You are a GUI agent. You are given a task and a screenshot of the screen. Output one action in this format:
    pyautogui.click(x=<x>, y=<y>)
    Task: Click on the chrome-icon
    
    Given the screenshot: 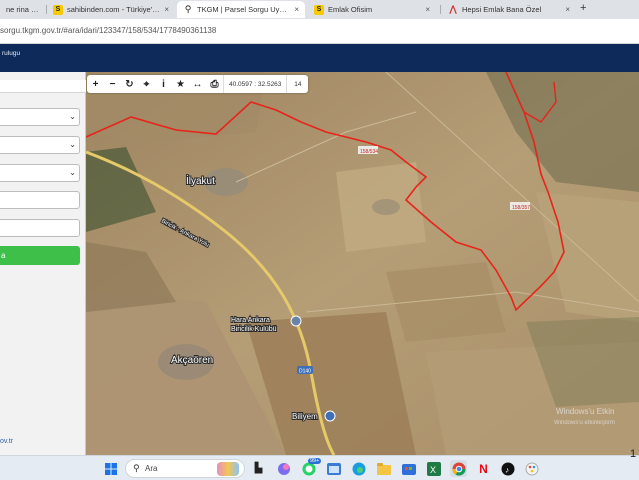 What is the action you would take?
    pyautogui.click(x=458, y=468)
    